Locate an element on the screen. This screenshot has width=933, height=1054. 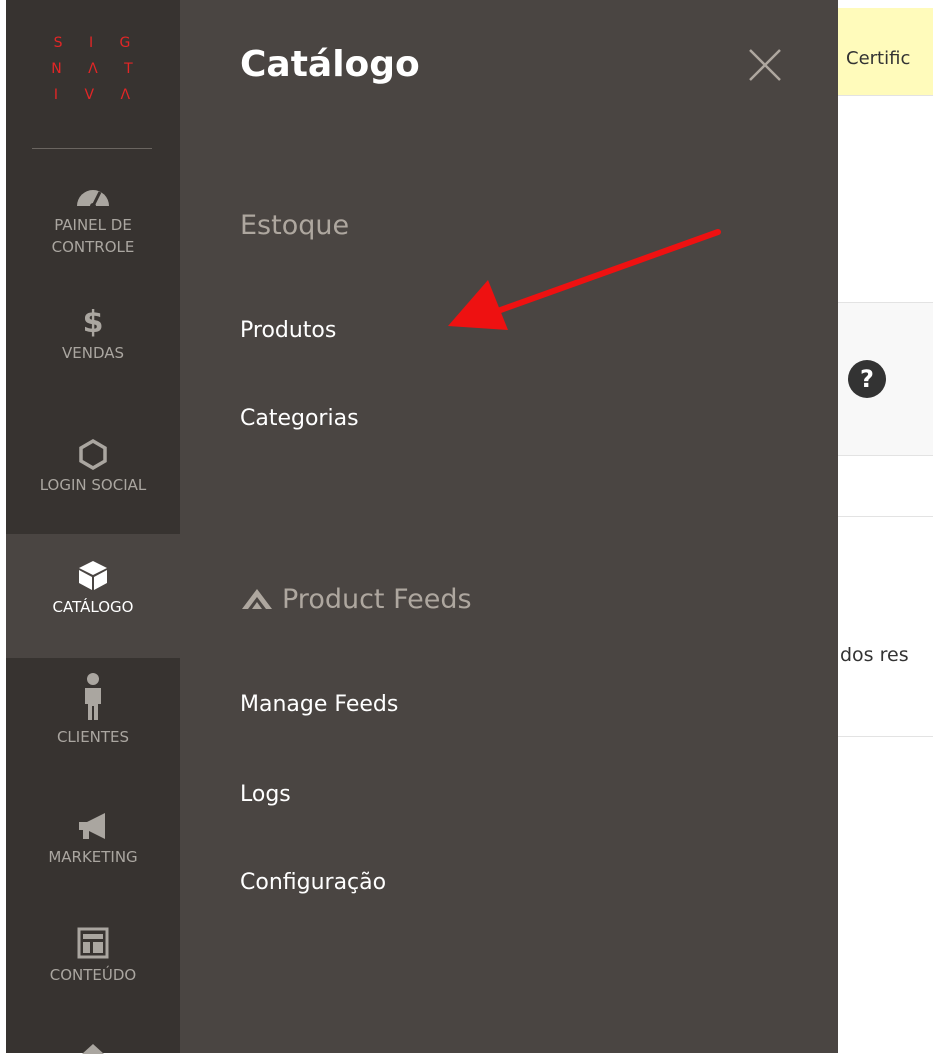
nav-label: PAINEL DE is located at coordinates (93, 225).